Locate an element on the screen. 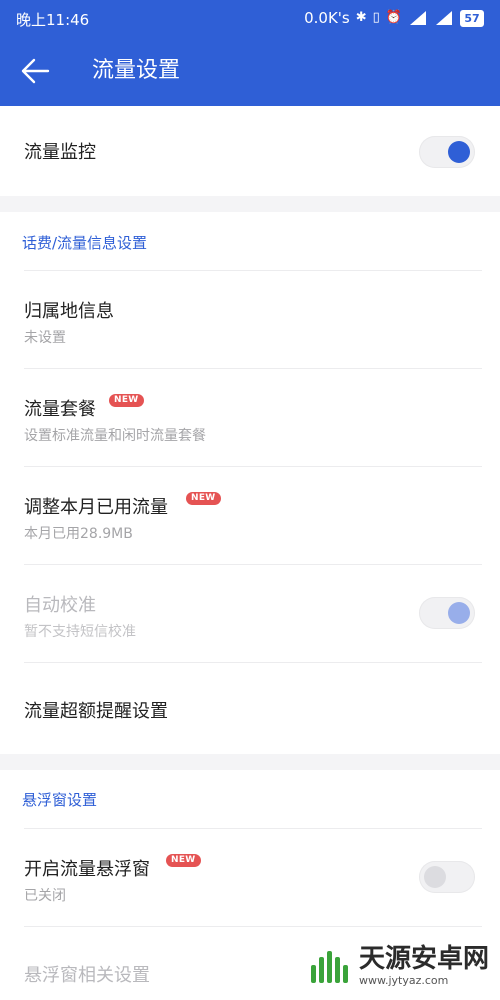 This screenshot has width=500, height=1000. vibrate-icon: ▯ is located at coordinates (376, 17).